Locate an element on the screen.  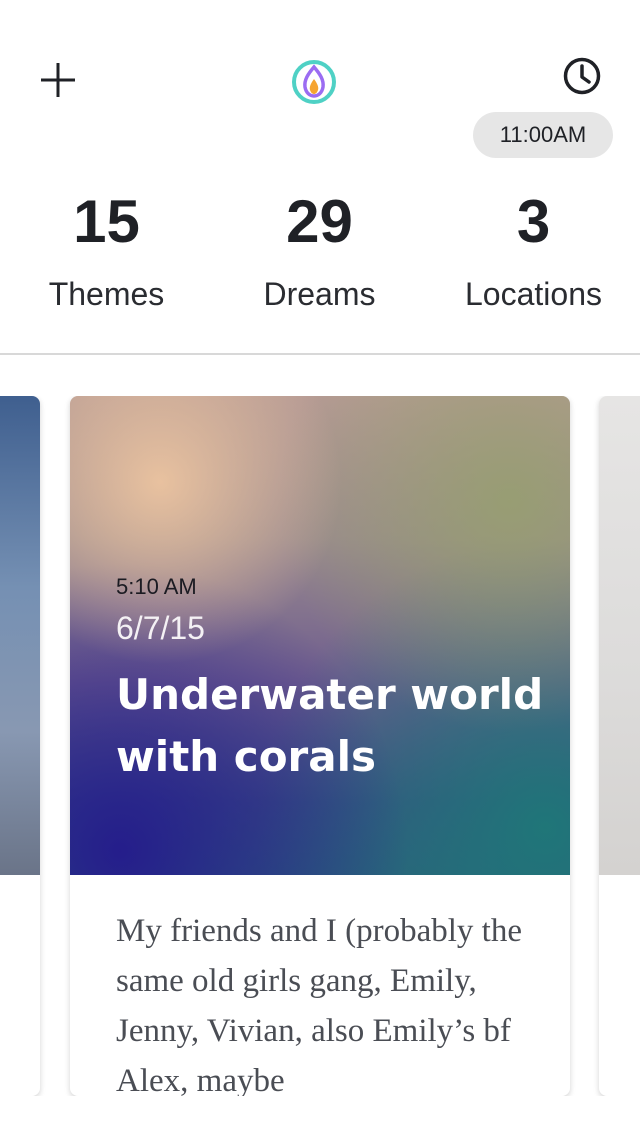
dream-card-previous is located at coordinates (20, 746).